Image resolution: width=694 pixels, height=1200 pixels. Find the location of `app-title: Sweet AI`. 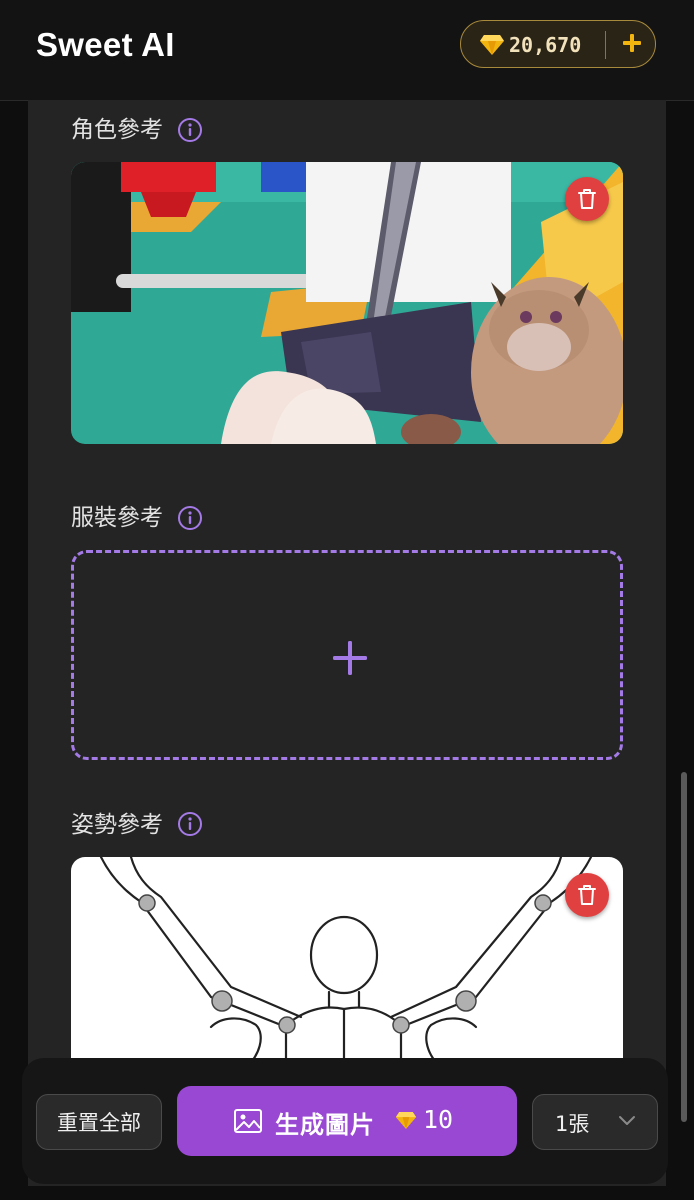

app-title: Sweet AI is located at coordinates (105, 44).